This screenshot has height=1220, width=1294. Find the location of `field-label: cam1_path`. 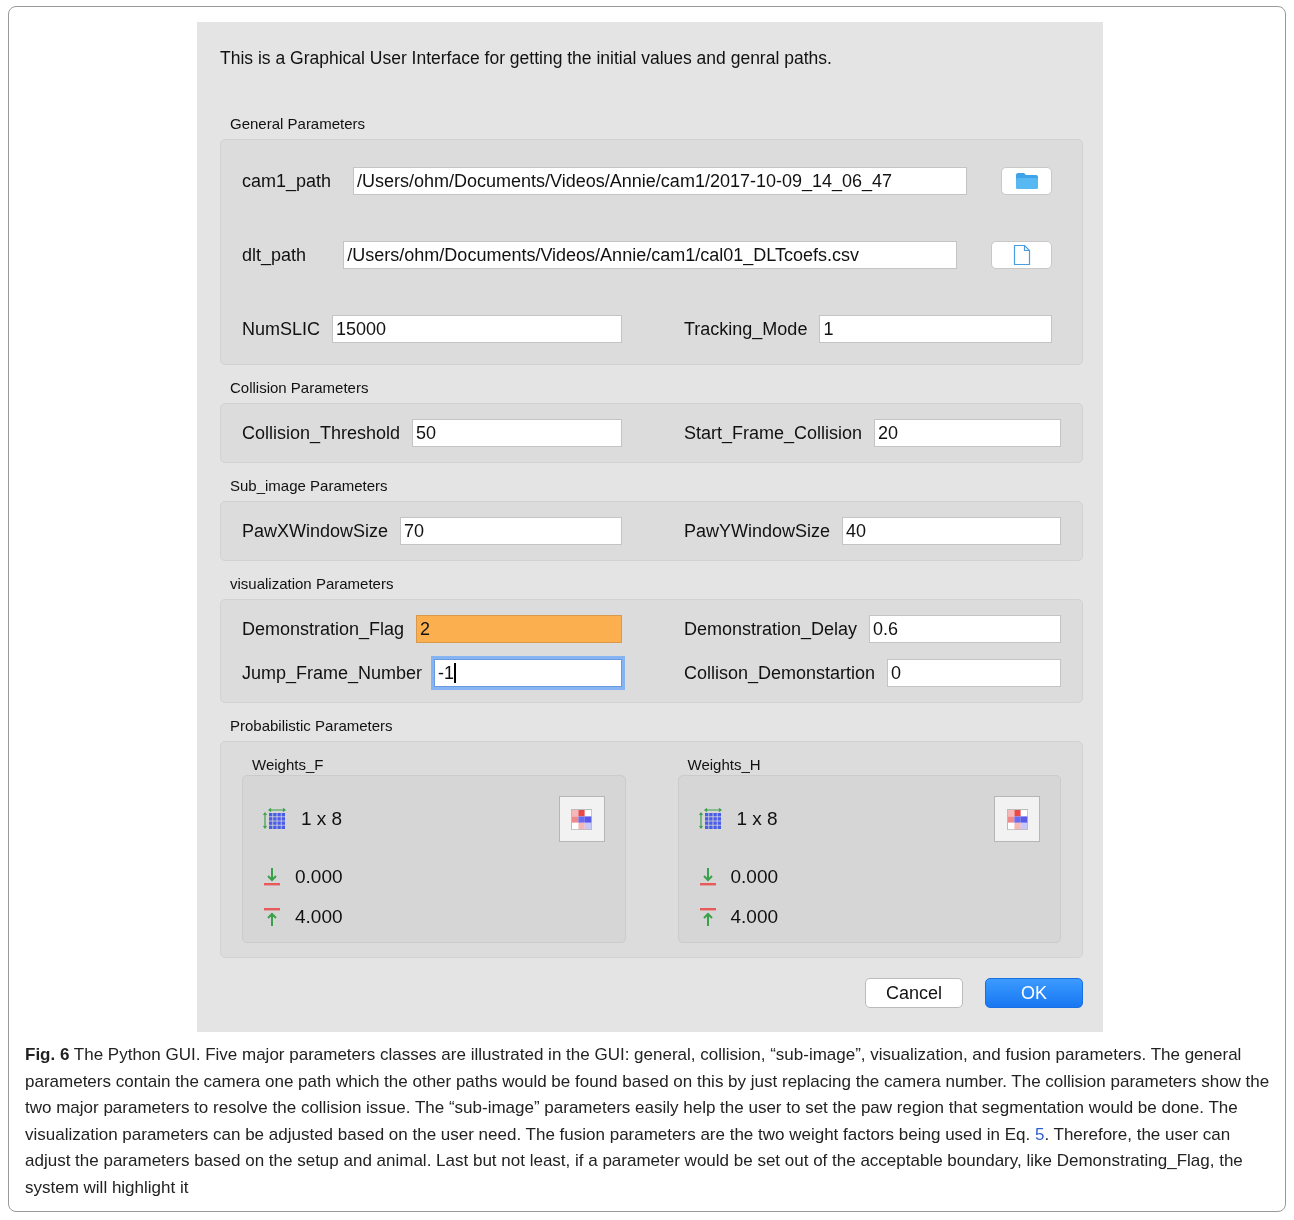

field-label: cam1_path is located at coordinates (287, 181).